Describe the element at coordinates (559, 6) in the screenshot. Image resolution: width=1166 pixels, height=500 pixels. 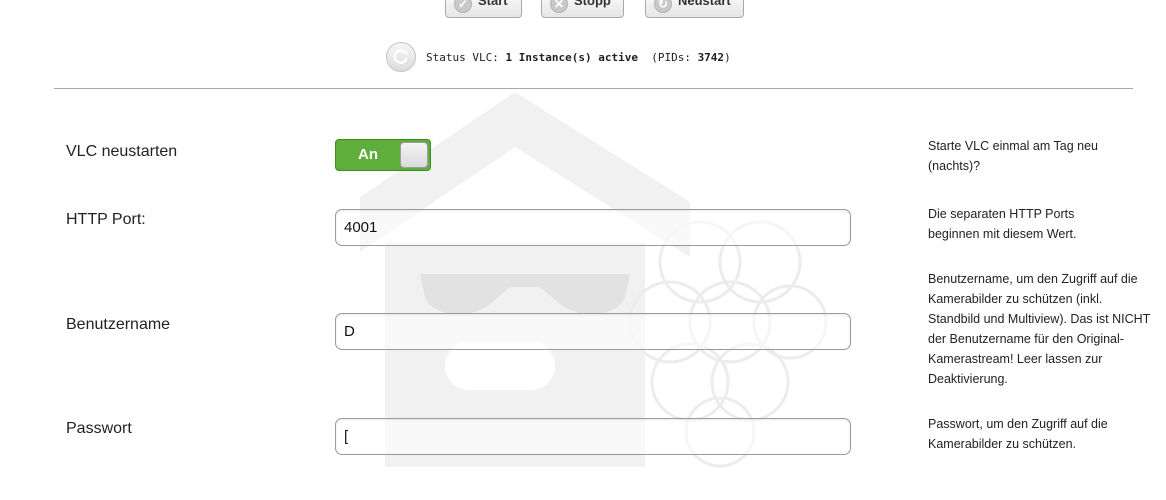
I see `close-icon: ✕` at that location.